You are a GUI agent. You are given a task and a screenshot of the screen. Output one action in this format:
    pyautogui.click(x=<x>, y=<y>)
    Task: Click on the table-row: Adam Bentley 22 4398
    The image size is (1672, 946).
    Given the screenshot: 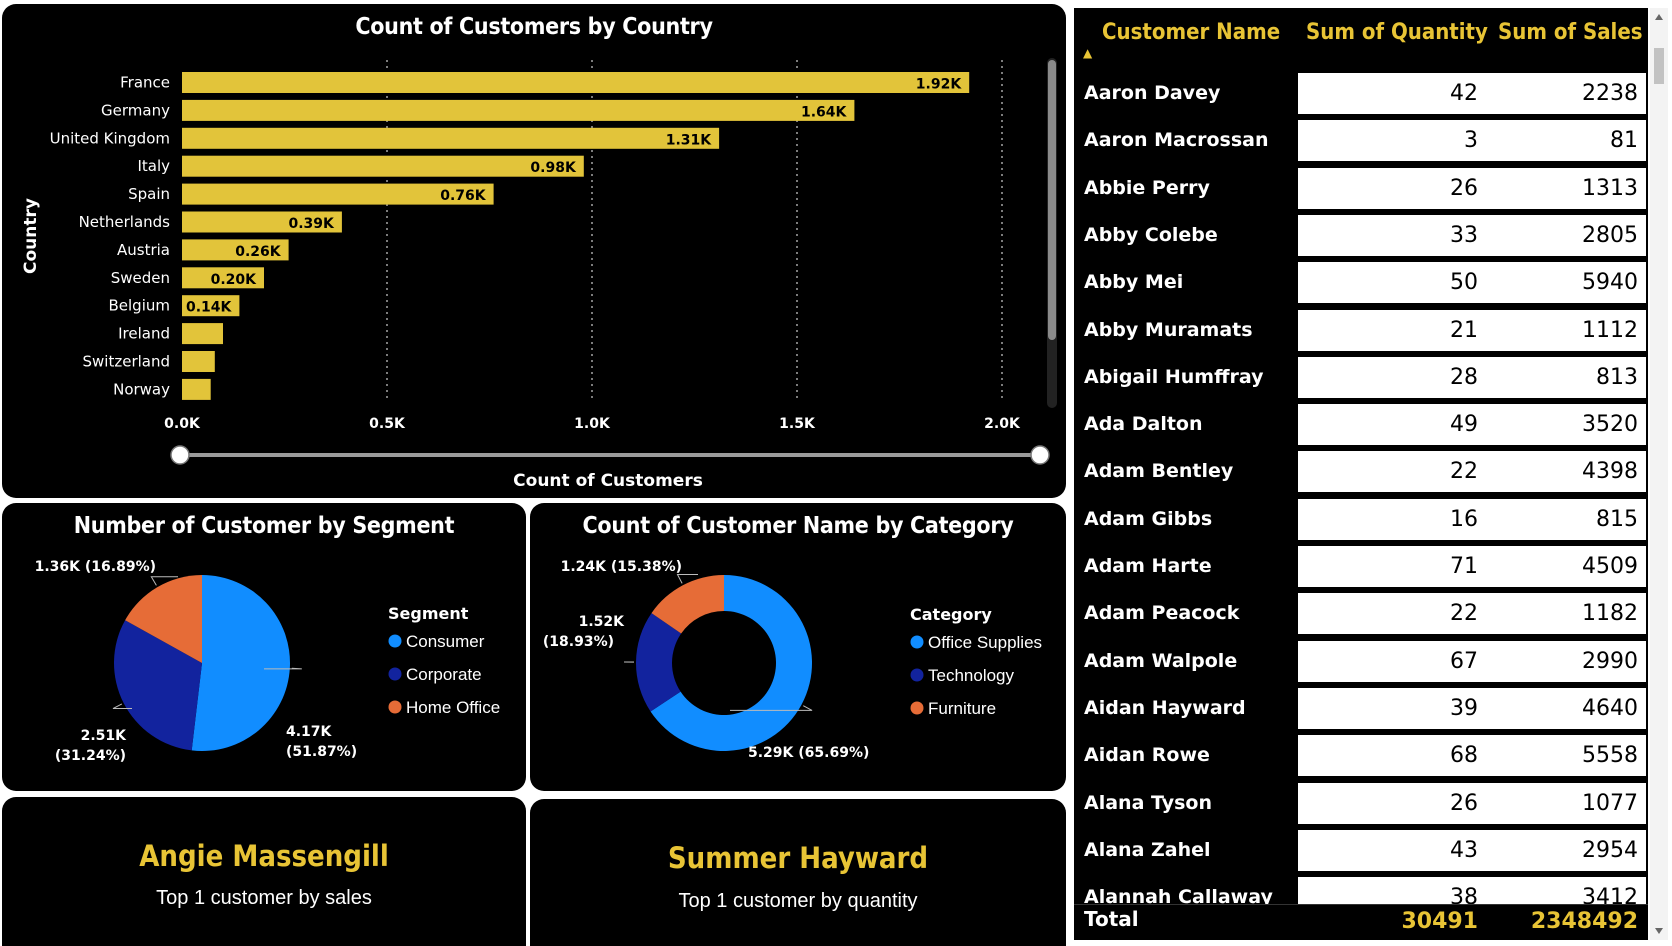 What is the action you would take?
    pyautogui.click(x=1361, y=471)
    